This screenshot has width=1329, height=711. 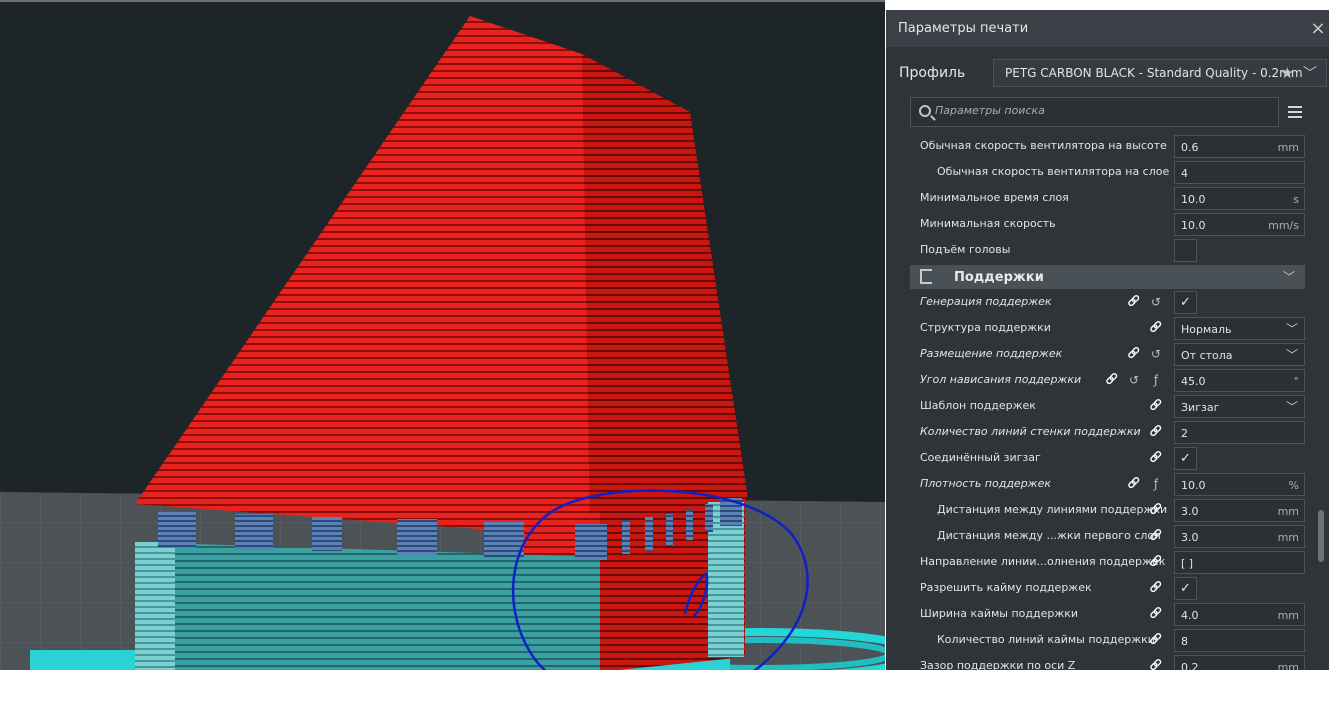 I want to click on setting-field: 10.0 mm/s, so click(x=1239, y=224).